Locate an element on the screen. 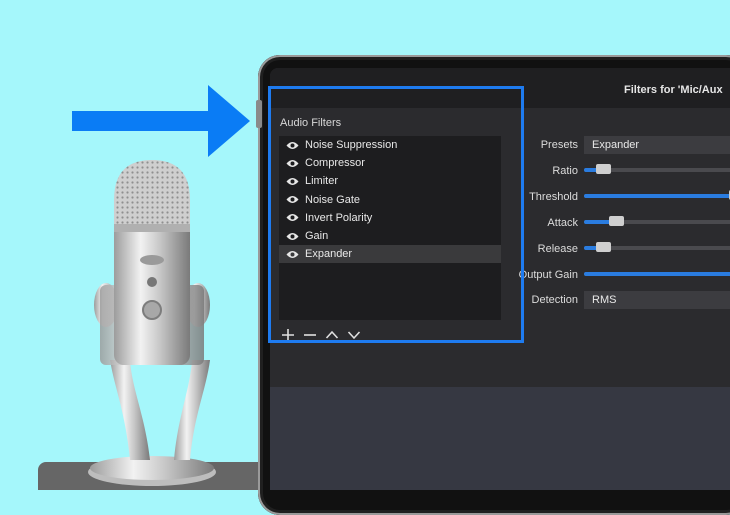 Image resolution: width=730 pixels, height=515 pixels. plus-icon is located at coordinates (288, 335).